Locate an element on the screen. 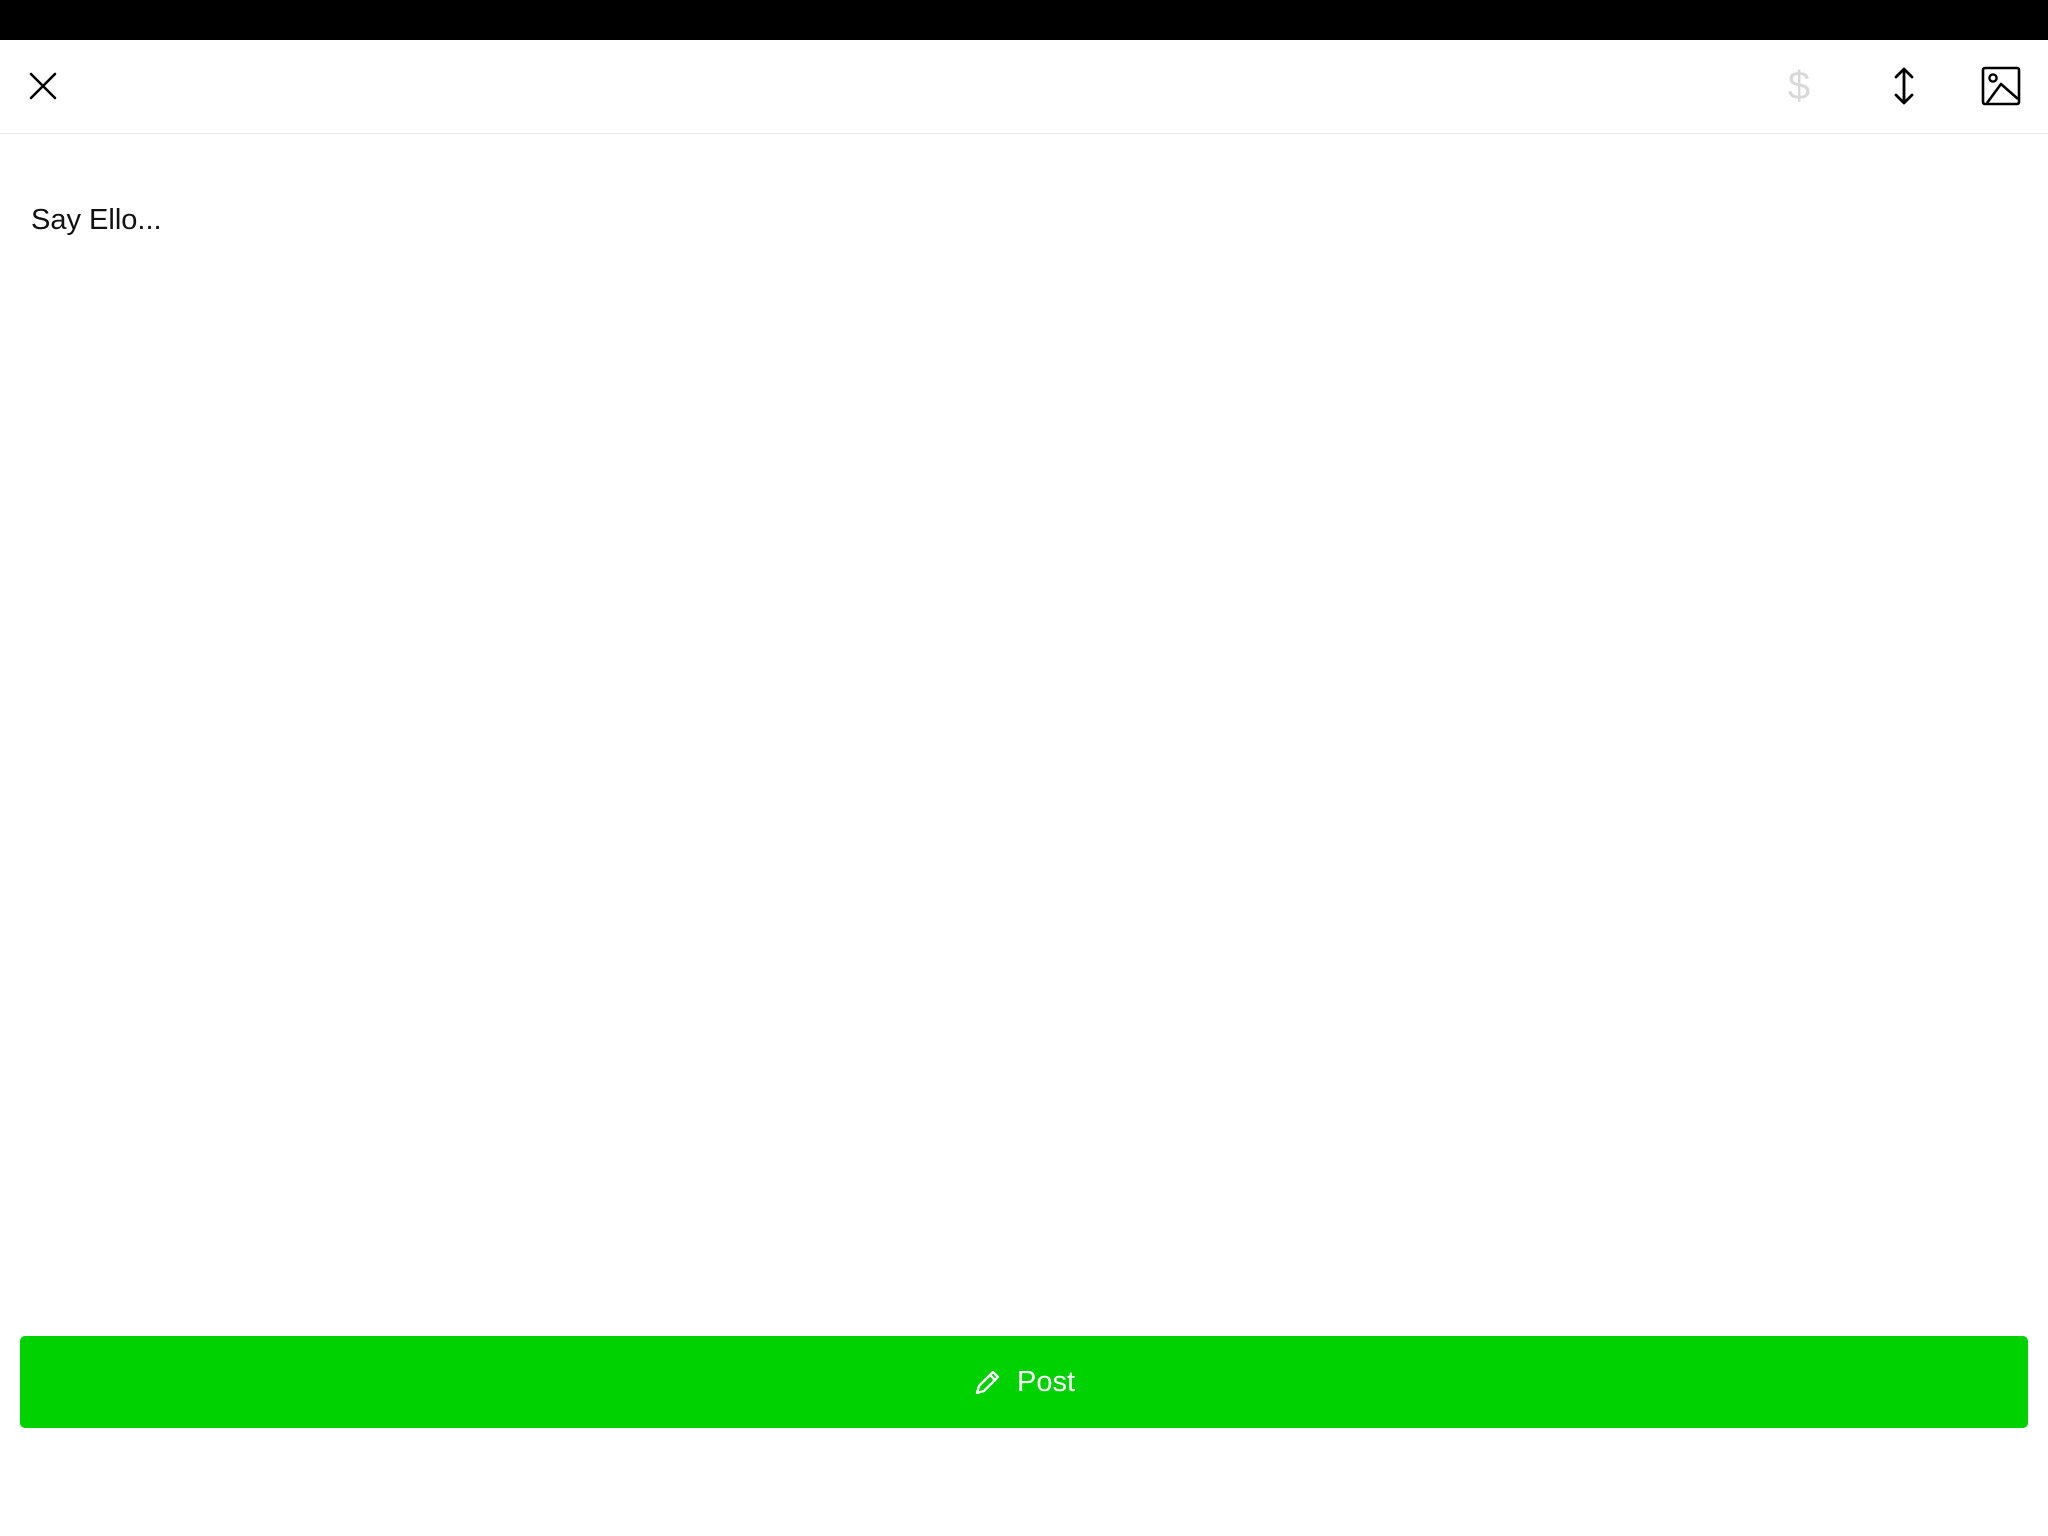 This screenshot has width=2048, height=1536. image-icon is located at coordinates (2001, 86).